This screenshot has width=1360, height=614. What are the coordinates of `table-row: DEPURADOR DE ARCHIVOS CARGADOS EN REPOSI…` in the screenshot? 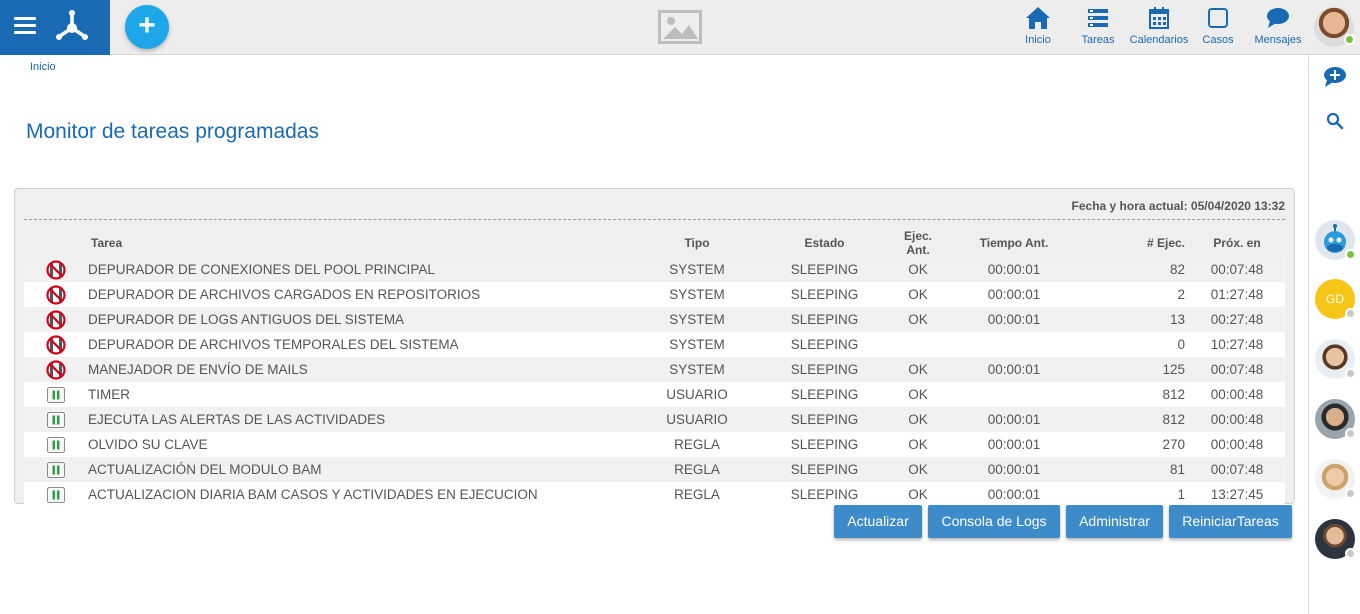 It's located at (654, 294).